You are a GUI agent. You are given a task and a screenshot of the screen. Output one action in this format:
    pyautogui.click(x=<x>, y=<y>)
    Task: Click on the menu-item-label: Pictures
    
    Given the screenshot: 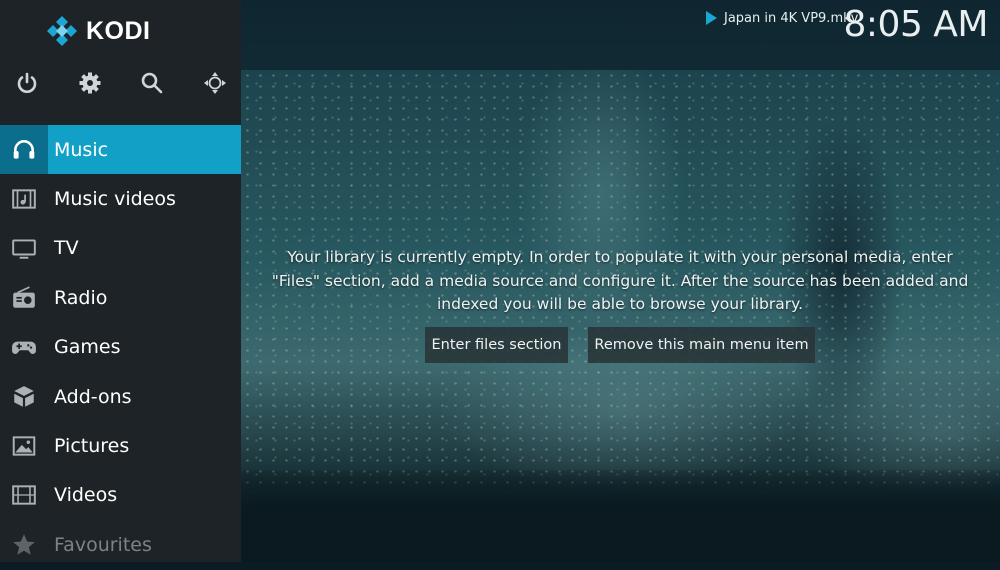 What is the action you would take?
    pyautogui.click(x=92, y=446)
    